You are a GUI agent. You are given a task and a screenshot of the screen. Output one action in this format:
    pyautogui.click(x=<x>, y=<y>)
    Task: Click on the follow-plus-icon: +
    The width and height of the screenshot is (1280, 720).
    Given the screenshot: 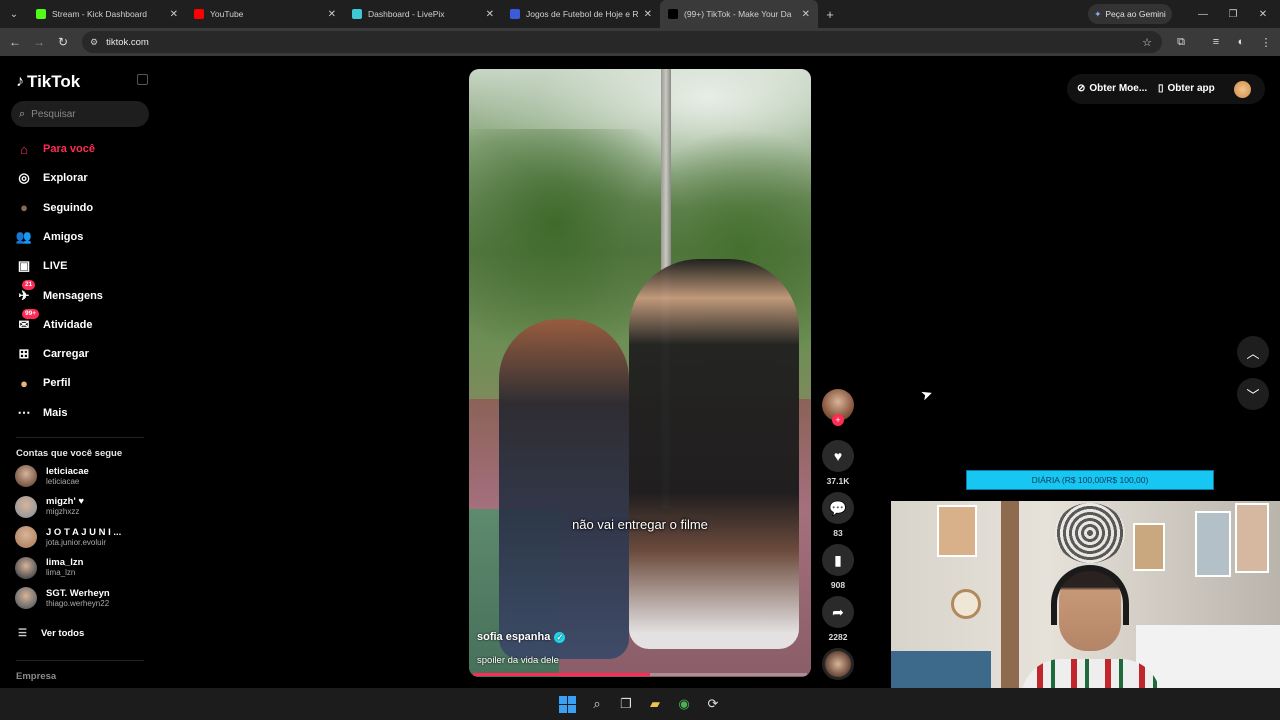 What is the action you would take?
    pyautogui.click(x=838, y=420)
    